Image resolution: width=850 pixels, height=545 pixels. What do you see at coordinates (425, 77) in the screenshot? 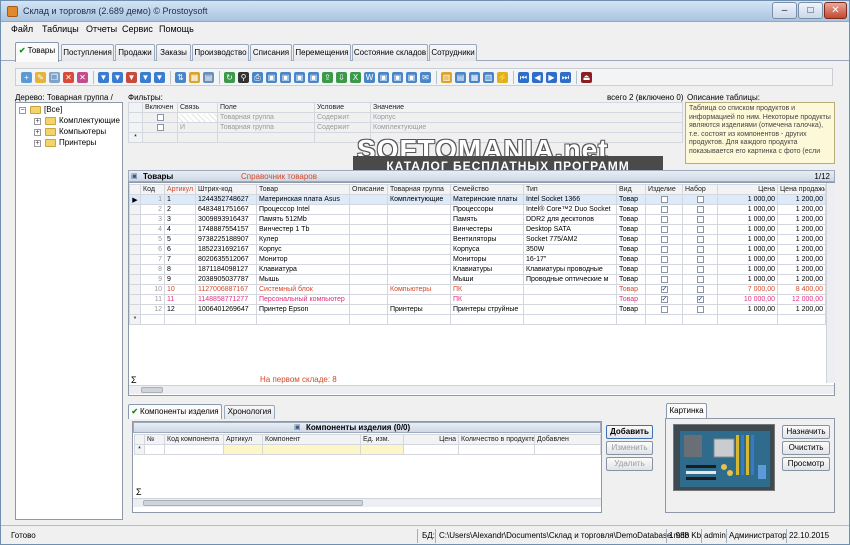
I see `mail-icon: ✉` at bounding box center [425, 77].